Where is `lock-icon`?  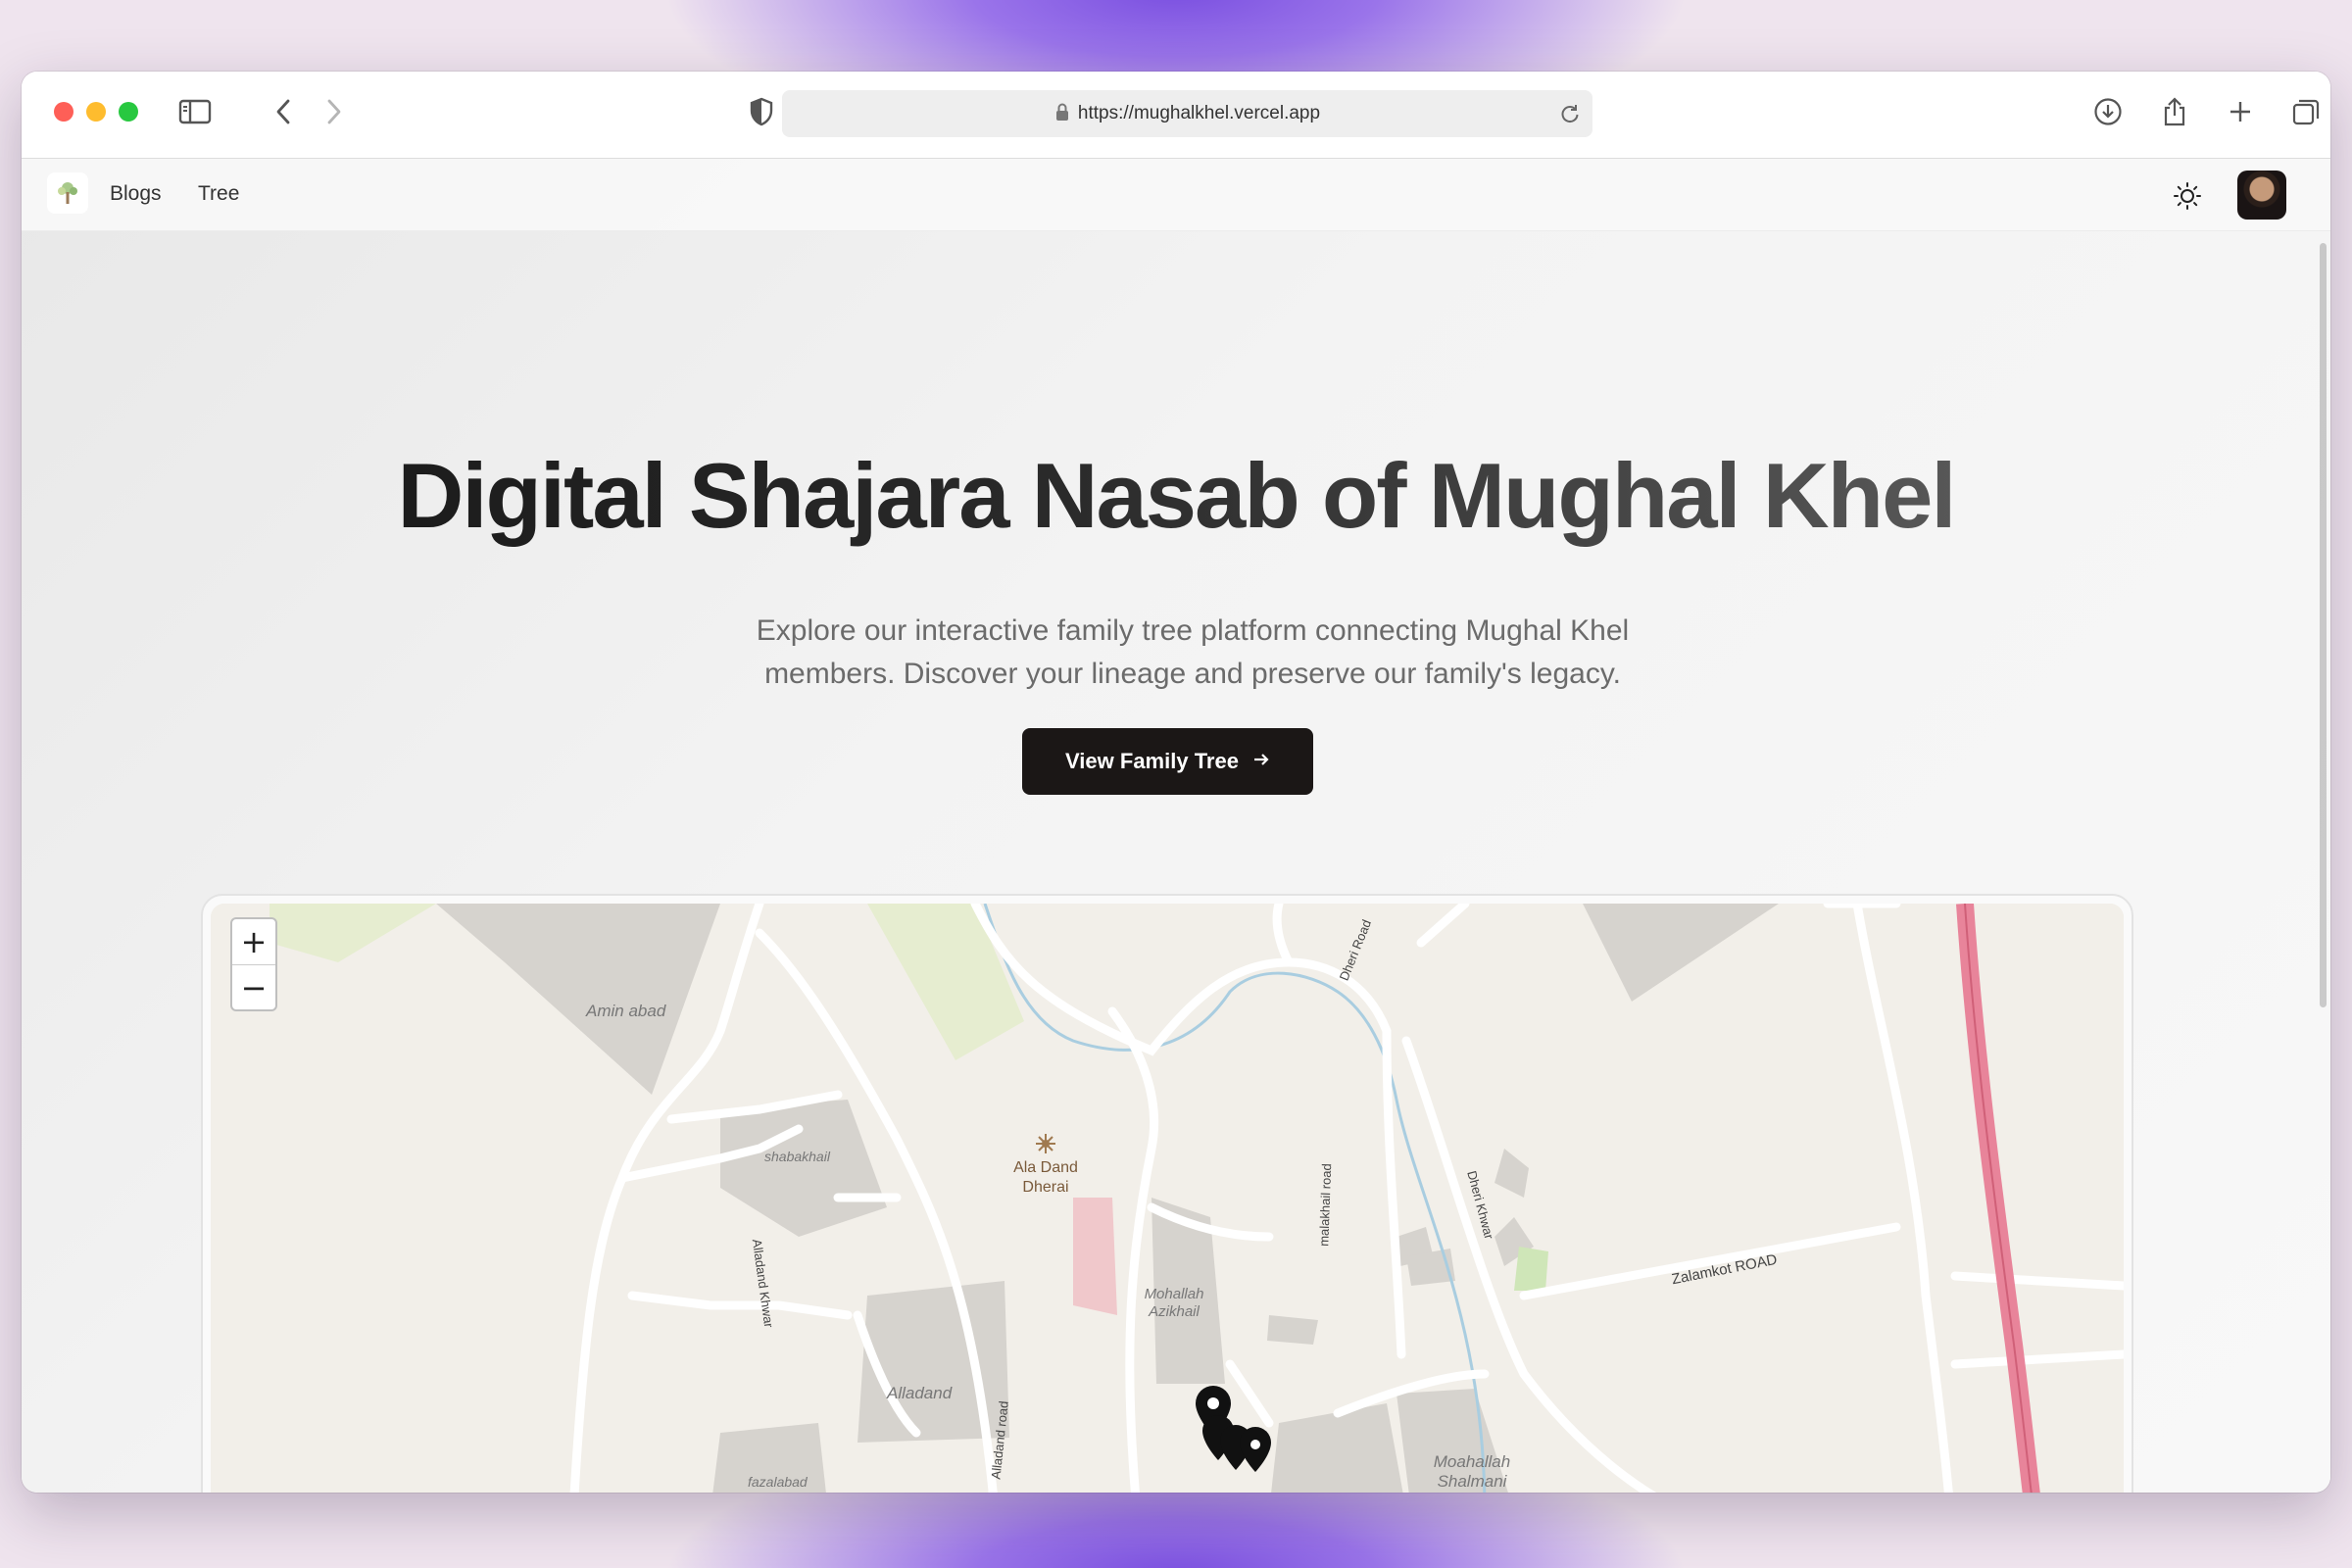 lock-icon is located at coordinates (1062, 114).